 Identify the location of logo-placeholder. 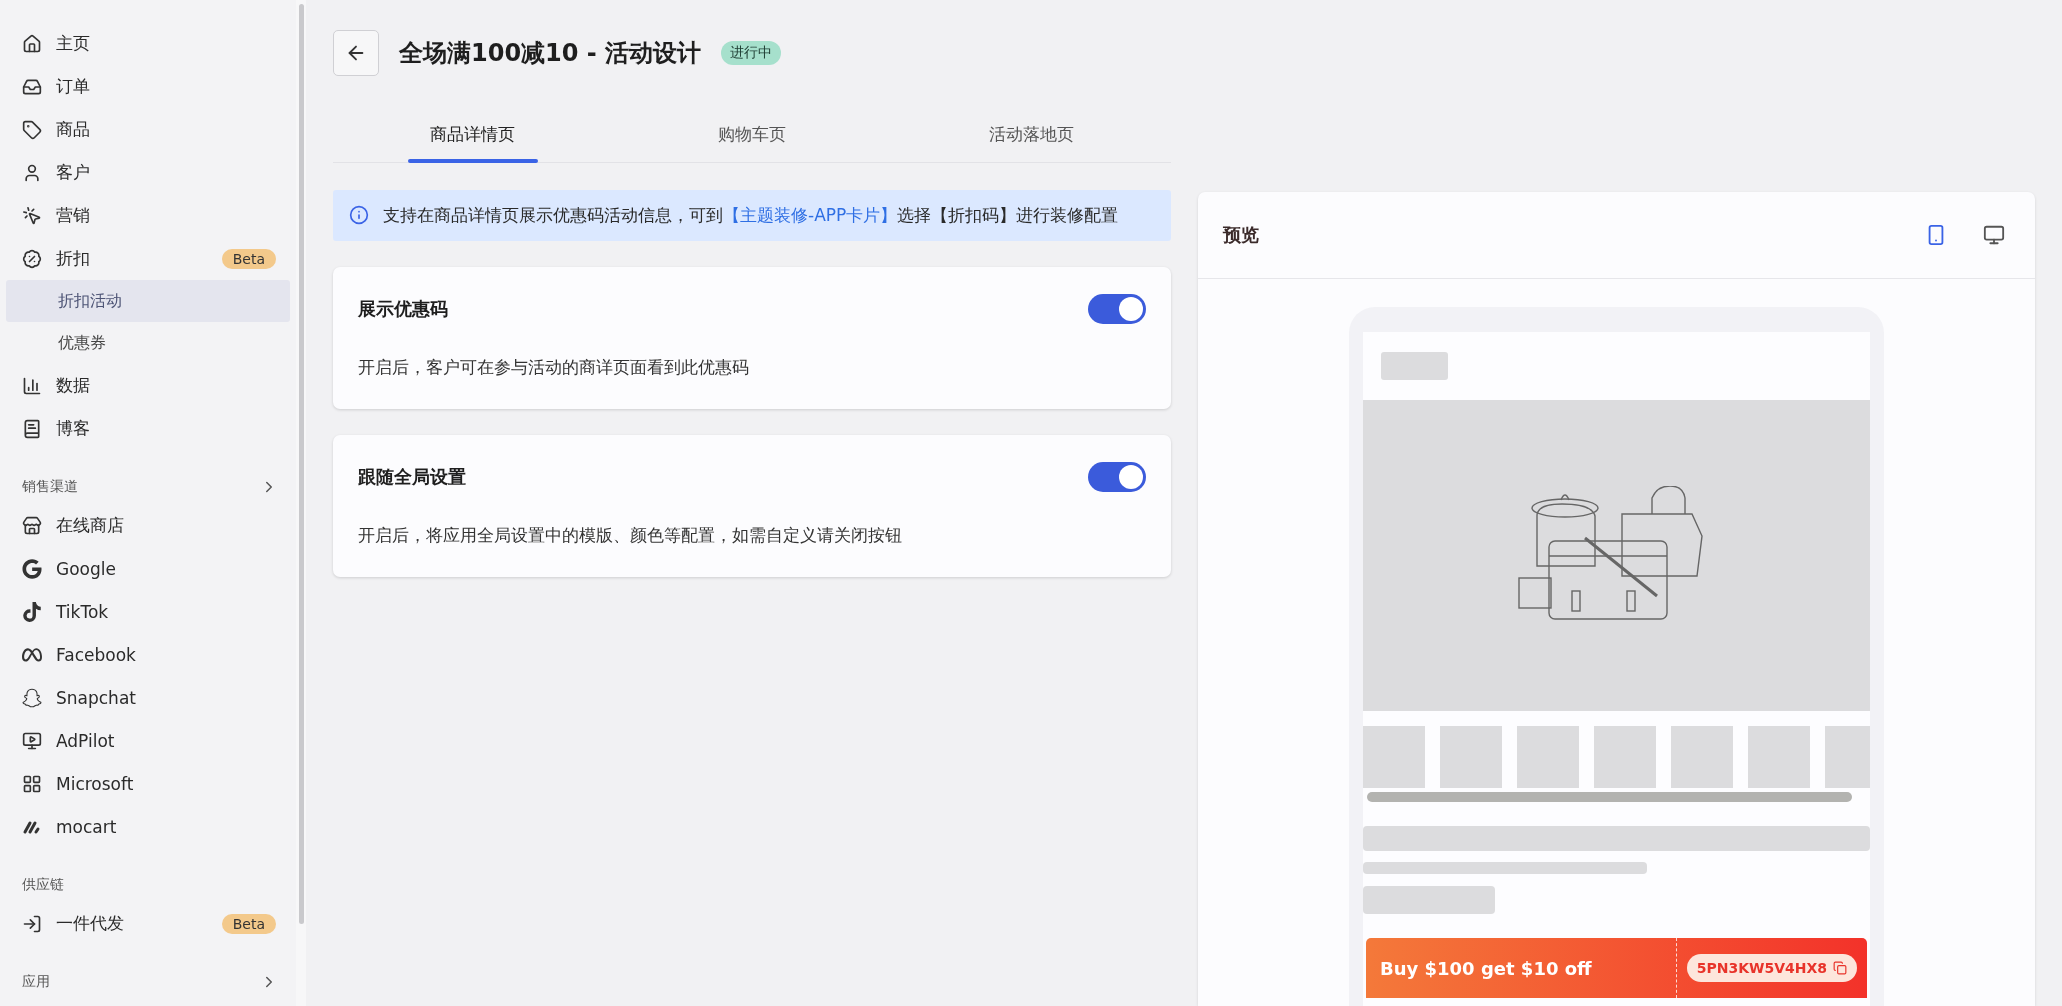
(1414, 366).